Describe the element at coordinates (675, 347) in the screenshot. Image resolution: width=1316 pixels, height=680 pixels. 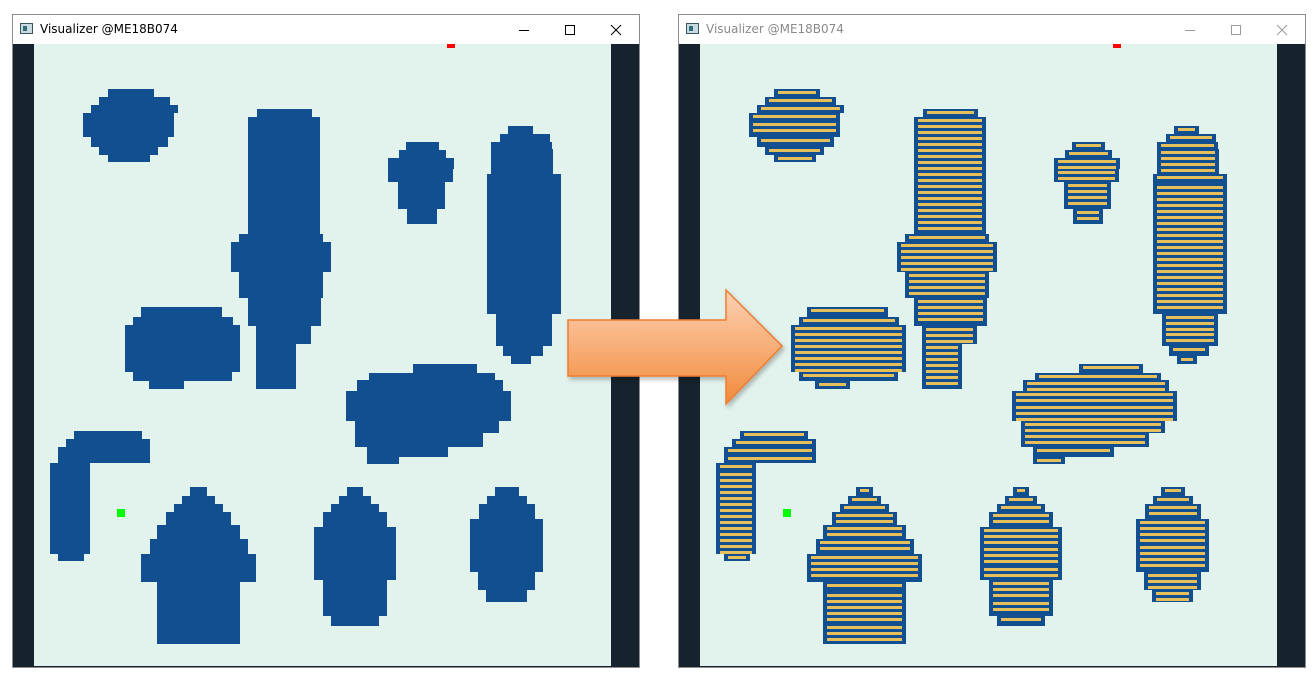
I see `right-arrow-icon` at that location.